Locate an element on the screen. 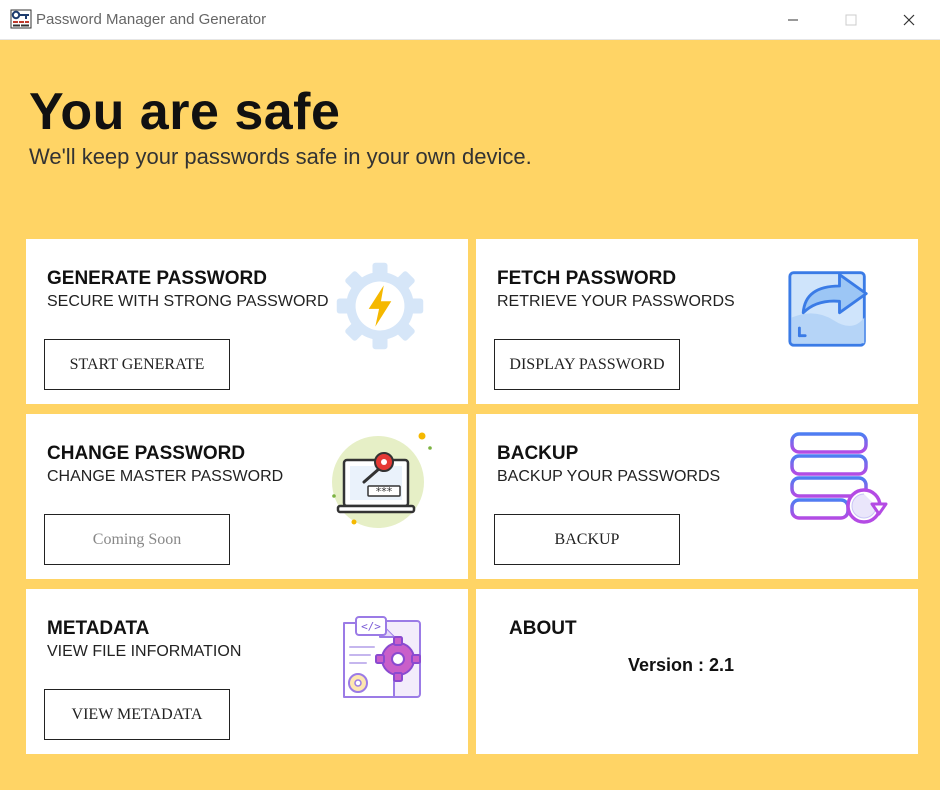 The height and width of the screenshot is (790, 940). backup-button: BACKUP is located at coordinates (587, 539).